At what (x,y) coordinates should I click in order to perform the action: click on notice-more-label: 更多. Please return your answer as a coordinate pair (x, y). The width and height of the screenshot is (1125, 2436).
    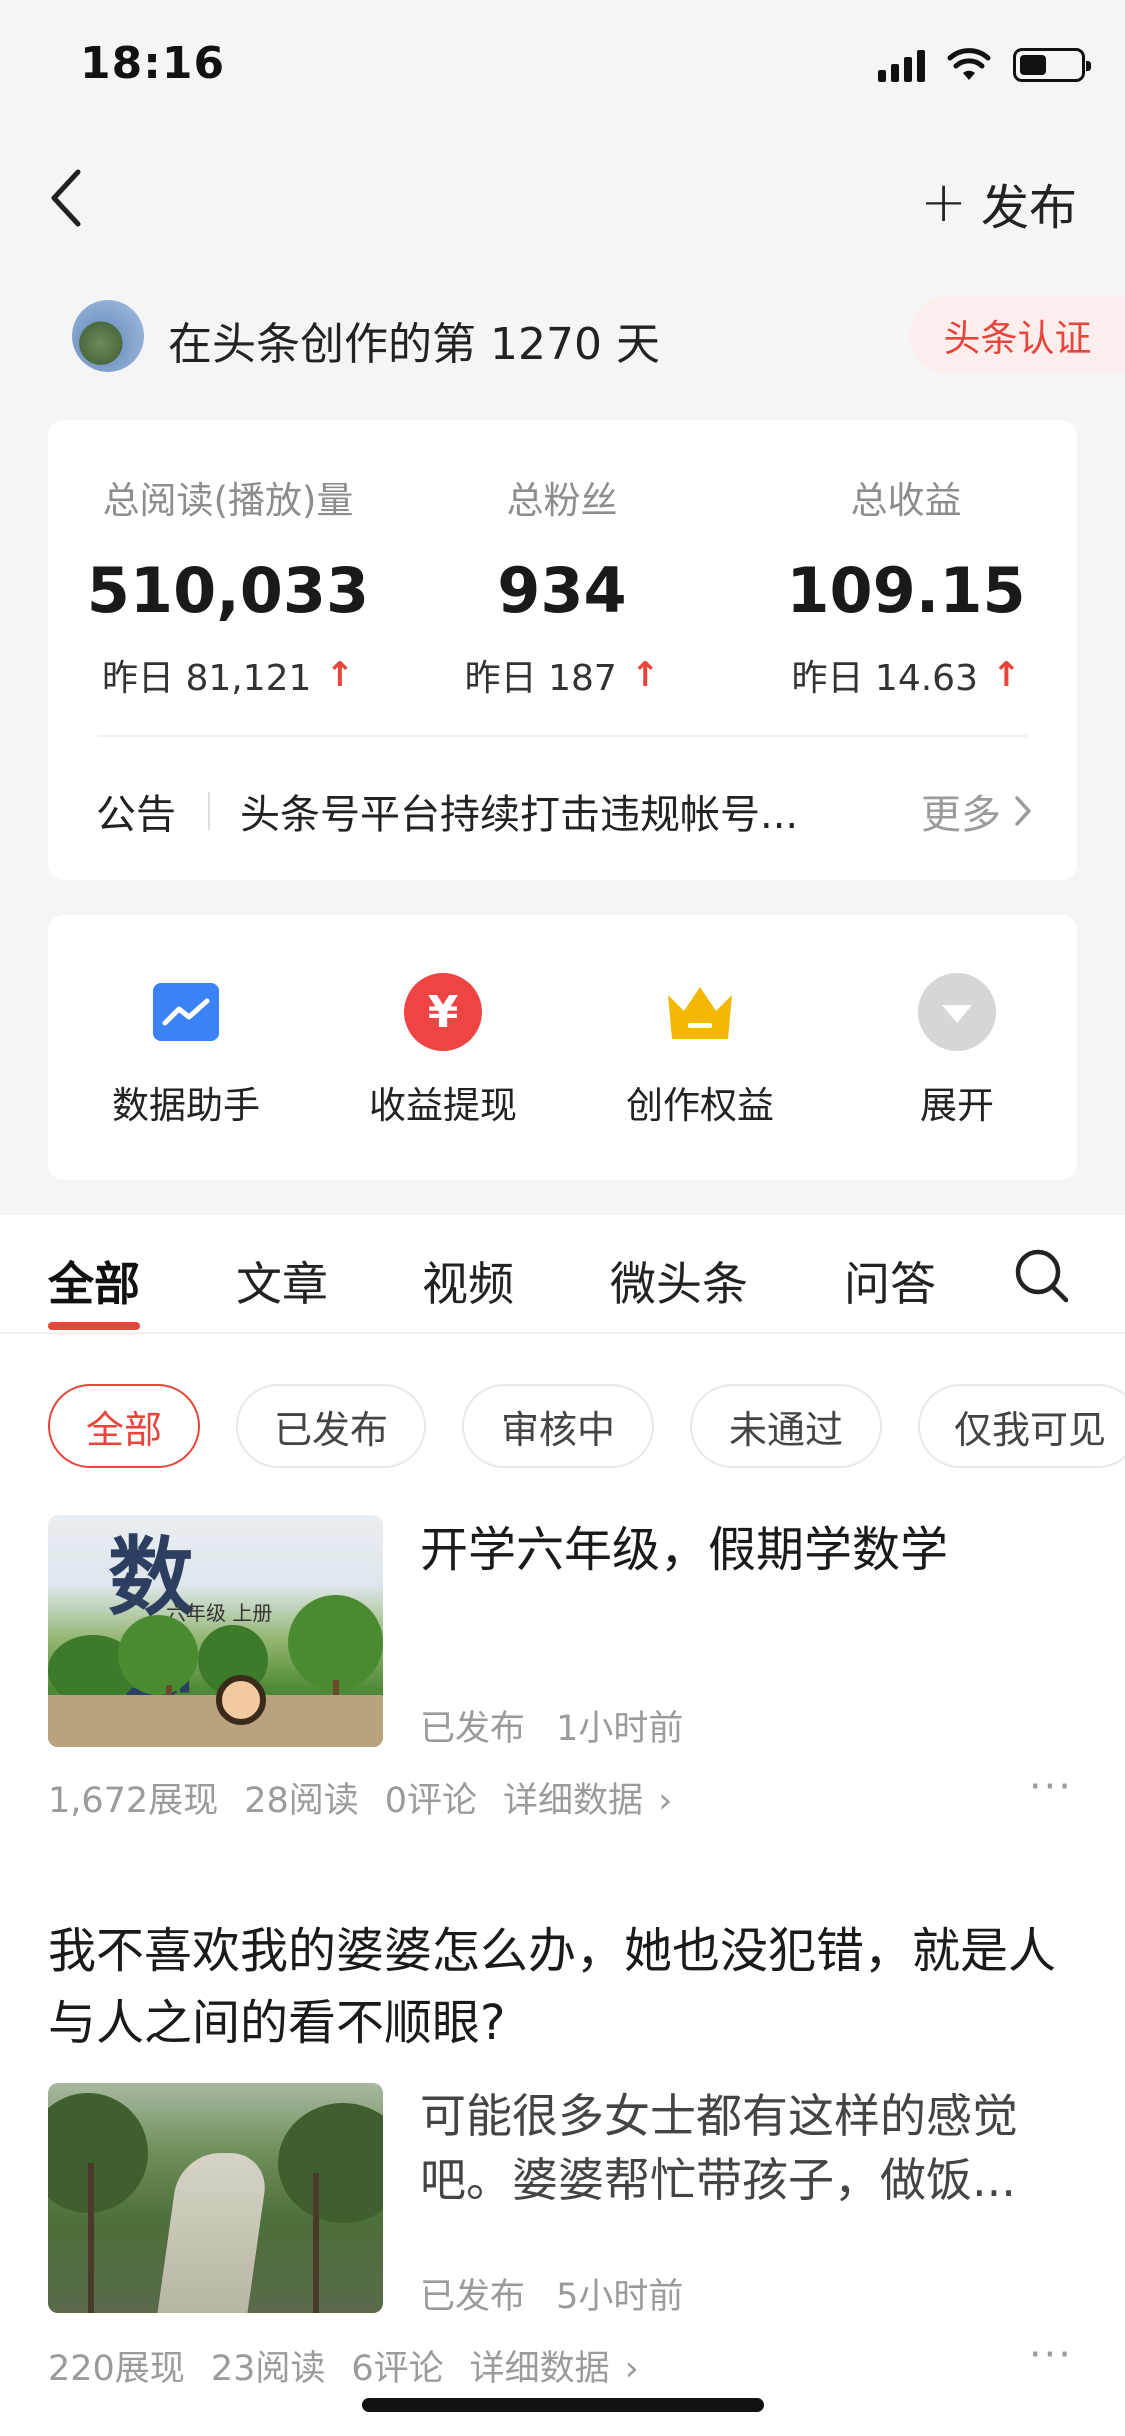
    Looking at the image, I should click on (961, 815).